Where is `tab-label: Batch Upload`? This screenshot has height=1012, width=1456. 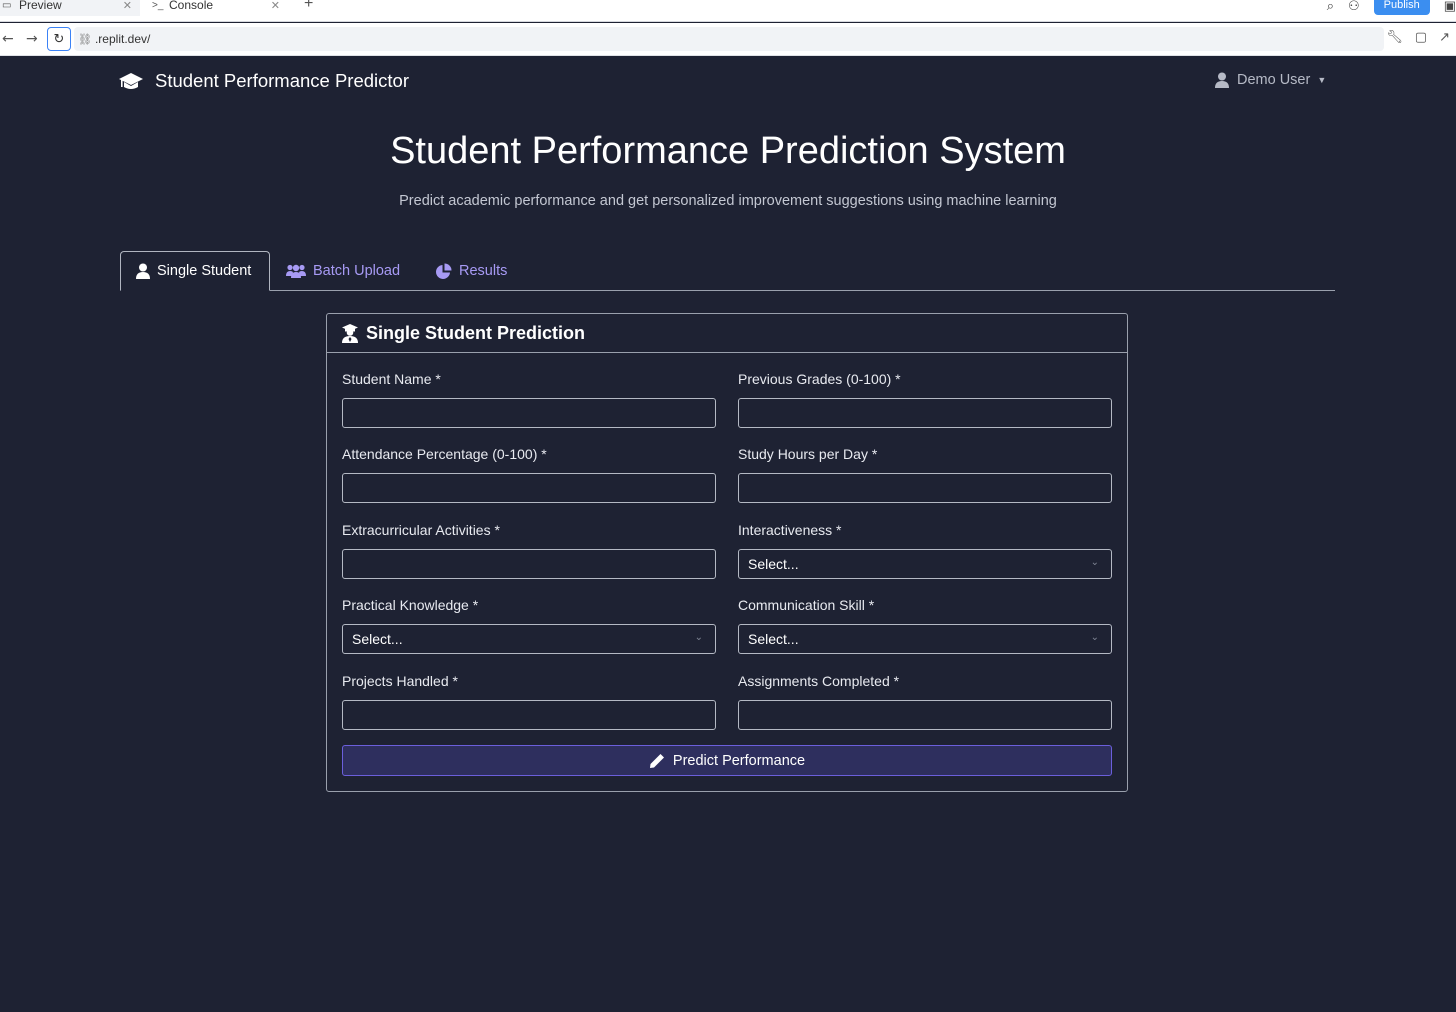
tab-label: Batch Upload is located at coordinates (357, 271).